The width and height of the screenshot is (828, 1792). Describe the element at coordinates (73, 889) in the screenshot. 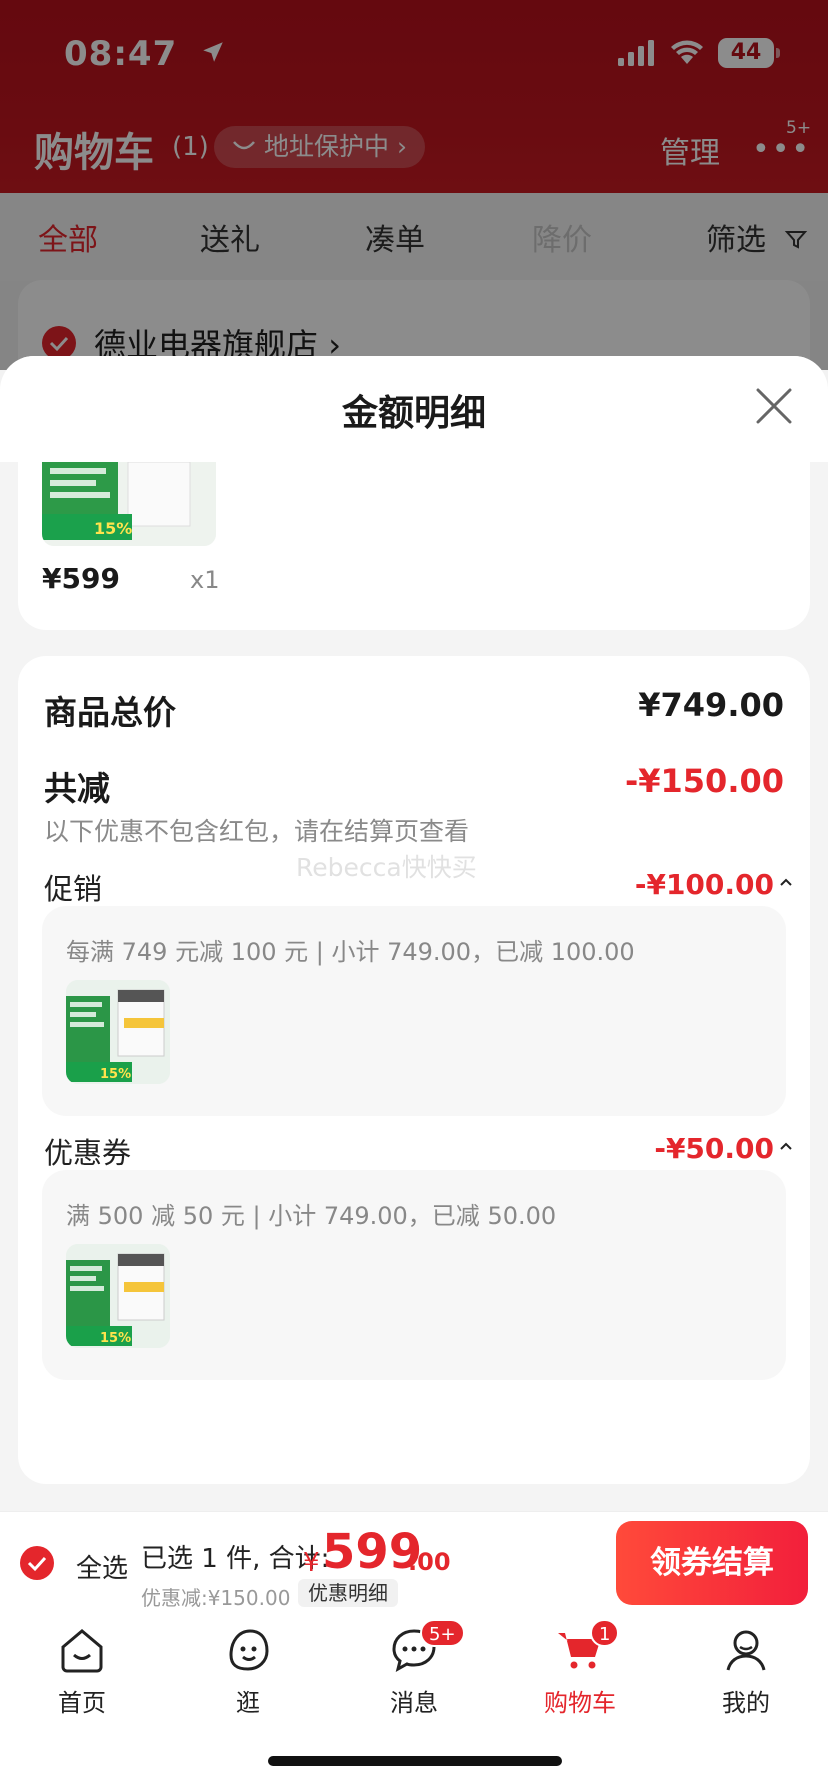

I see `promo-label: 促销` at that location.